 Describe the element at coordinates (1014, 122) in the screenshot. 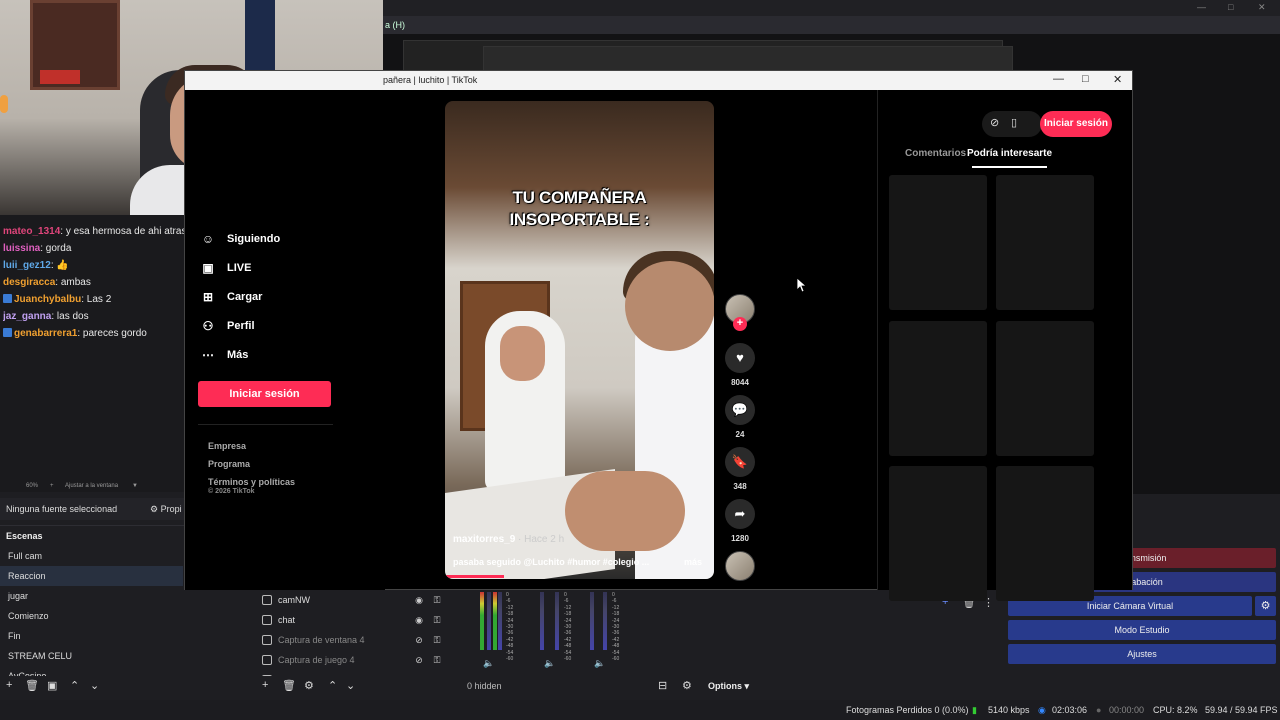

I see `phone-icon: ▯` at that location.